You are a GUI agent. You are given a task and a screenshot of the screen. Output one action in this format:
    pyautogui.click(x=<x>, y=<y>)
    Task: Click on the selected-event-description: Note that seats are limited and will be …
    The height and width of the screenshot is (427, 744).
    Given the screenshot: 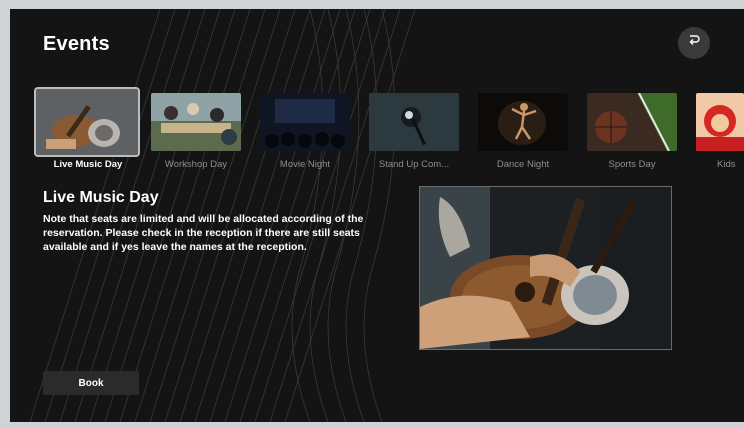 What is the action you would take?
    pyautogui.click(x=203, y=233)
    